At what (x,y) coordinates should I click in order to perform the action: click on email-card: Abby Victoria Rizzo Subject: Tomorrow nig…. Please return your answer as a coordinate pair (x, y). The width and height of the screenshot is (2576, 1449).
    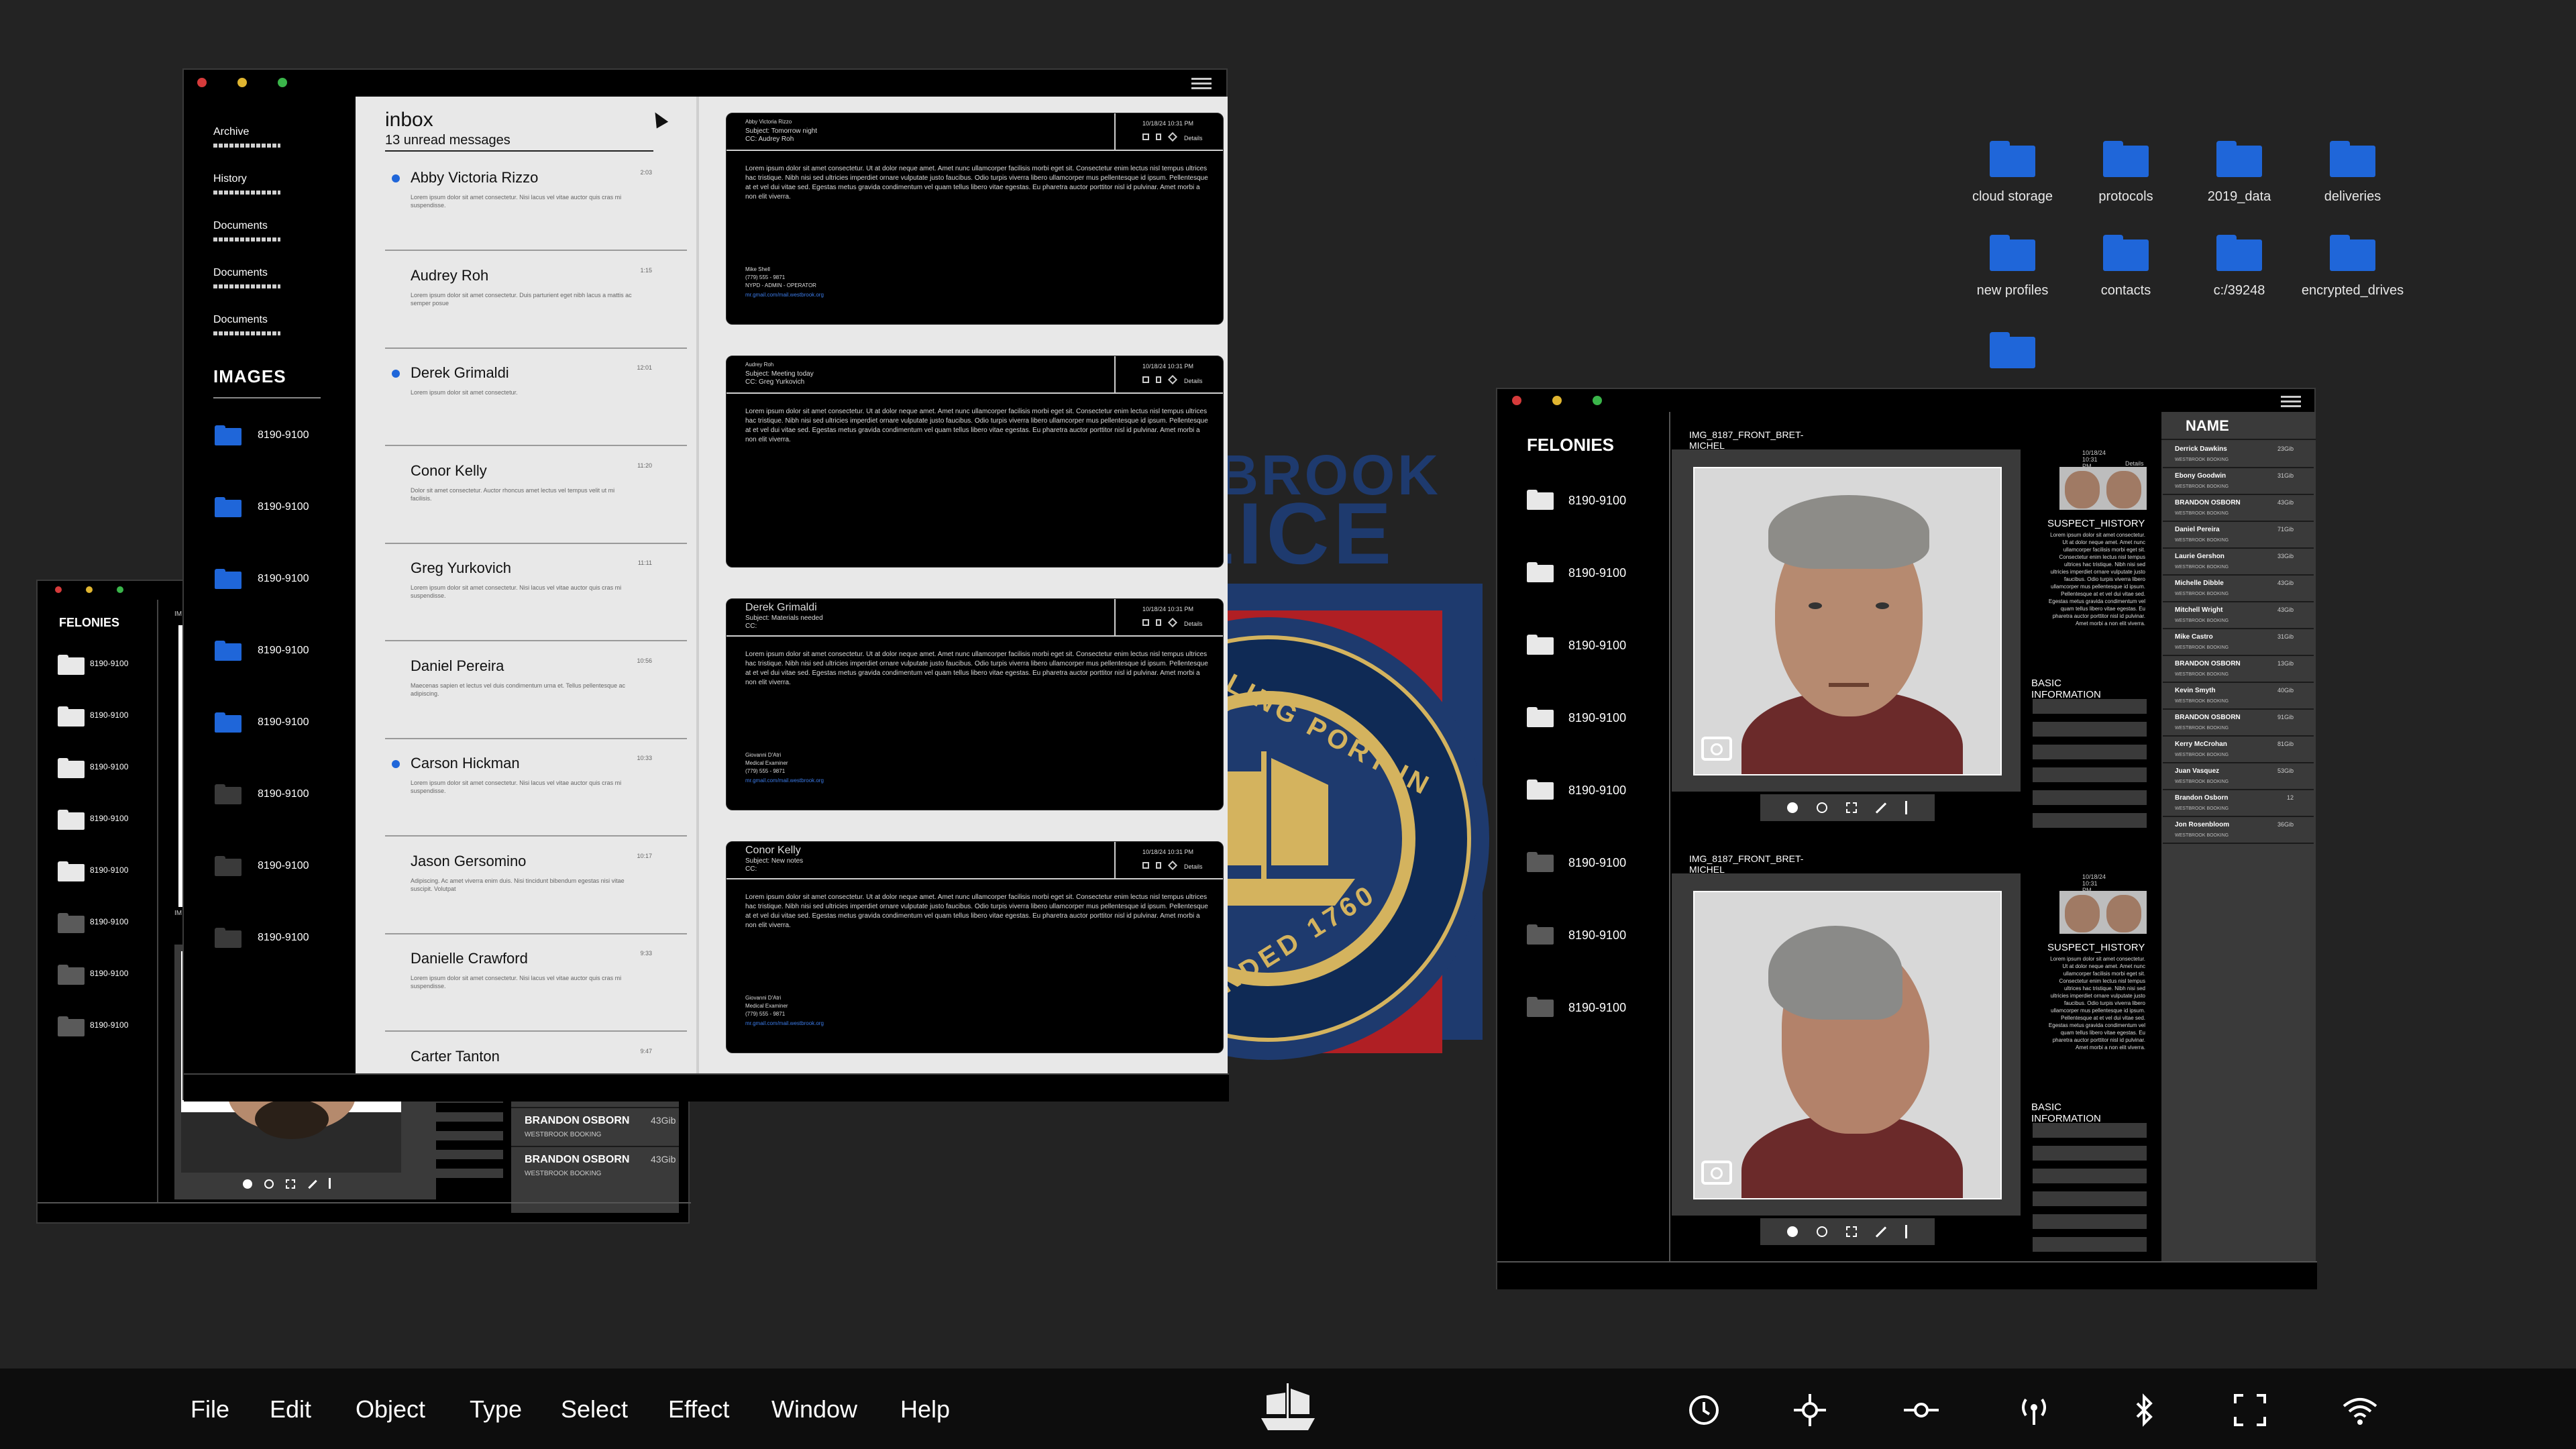
    Looking at the image, I should click on (975, 219).